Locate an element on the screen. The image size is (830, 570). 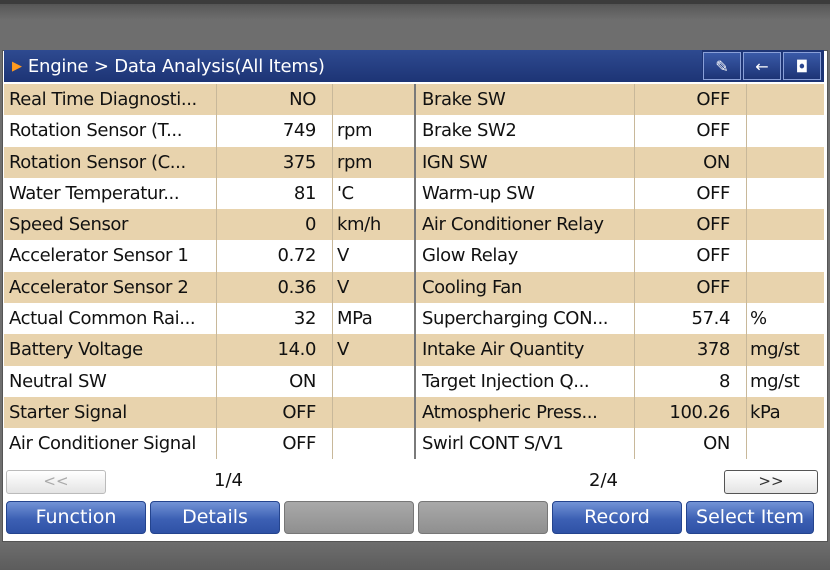
item-name: Glow Relay is located at coordinates (470, 256).